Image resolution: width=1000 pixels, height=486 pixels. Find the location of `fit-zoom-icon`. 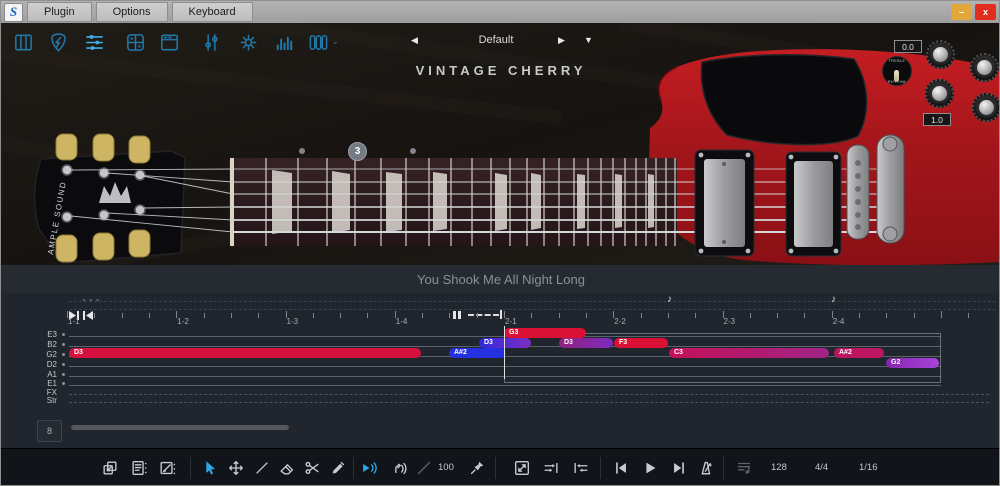

fit-zoom-icon is located at coordinates (522, 468).